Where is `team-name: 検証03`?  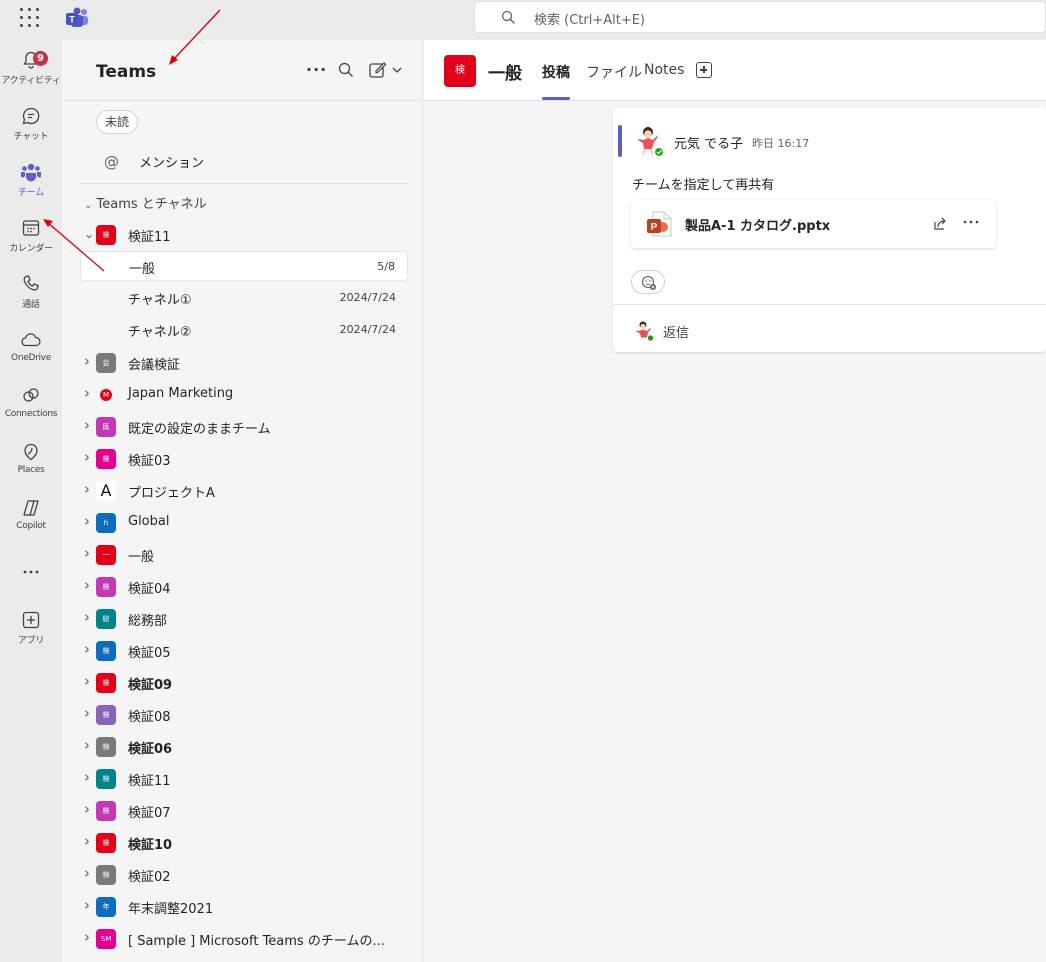 team-name: 検証03 is located at coordinates (149, 461).